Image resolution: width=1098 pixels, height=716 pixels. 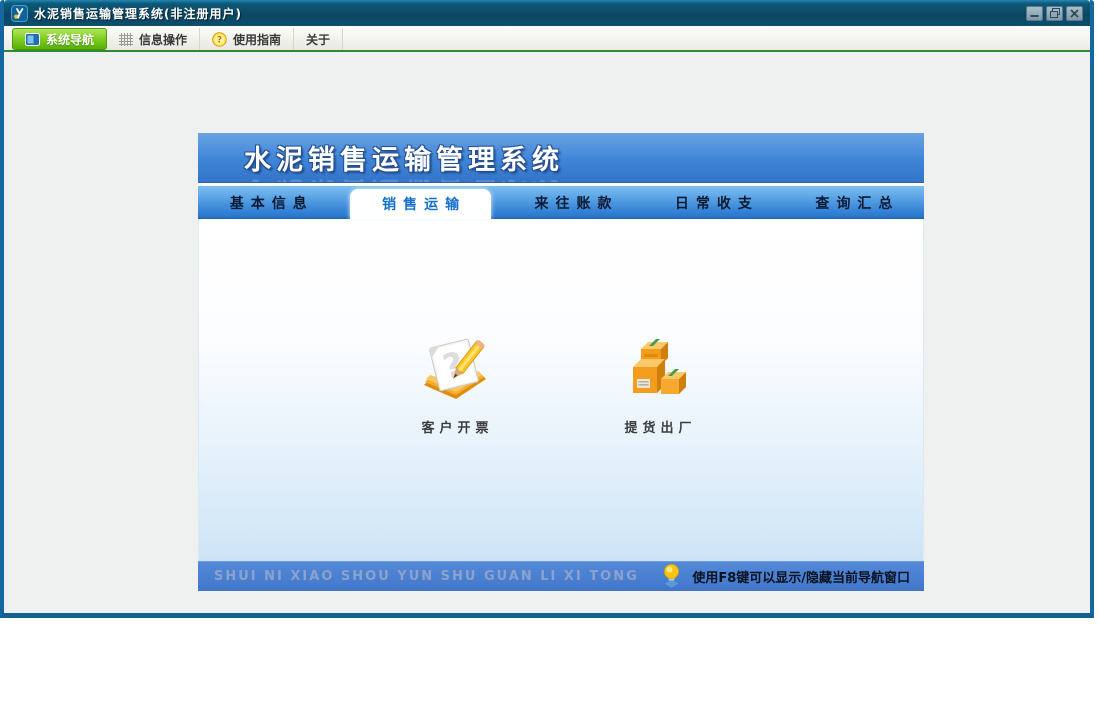 I want to click on close-icon, so click(x=1074, y=13).